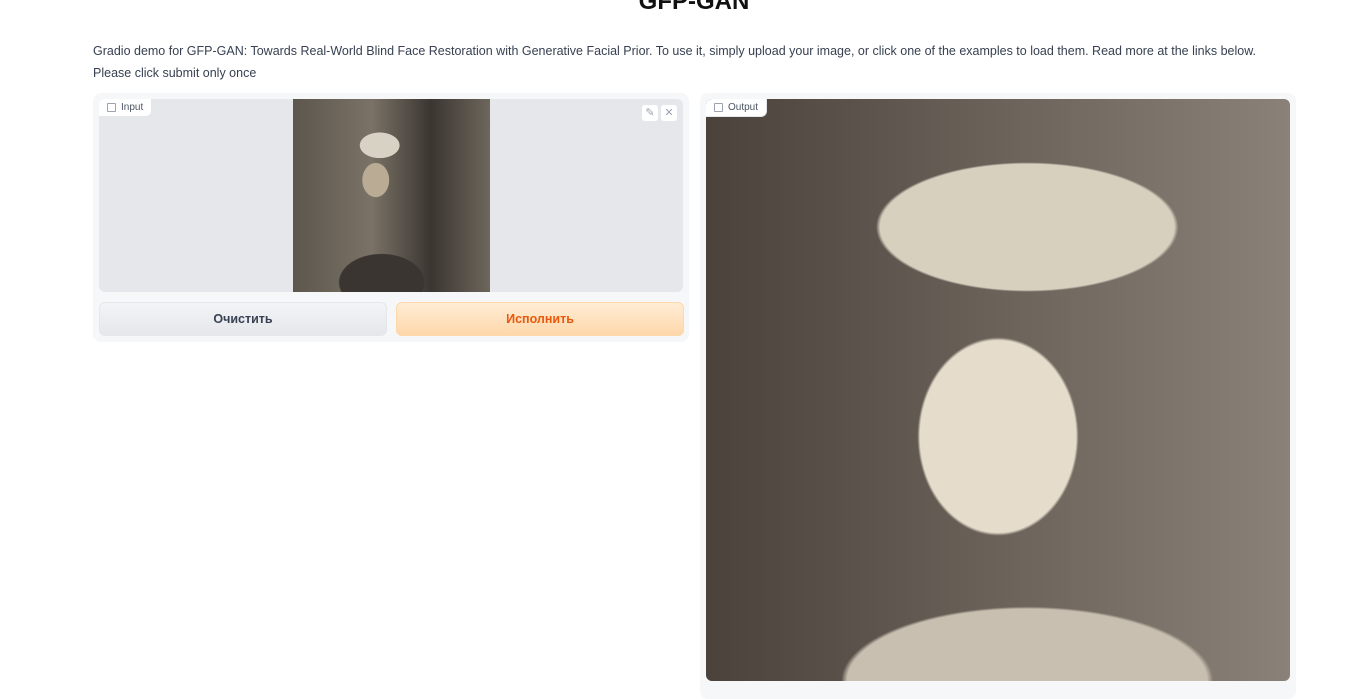 The image size is (1358, 699). What do you see at coordinates (694, 7) in the screenshot?
I see `page-title: GFP-GAN` at bounding box center [694, 7].